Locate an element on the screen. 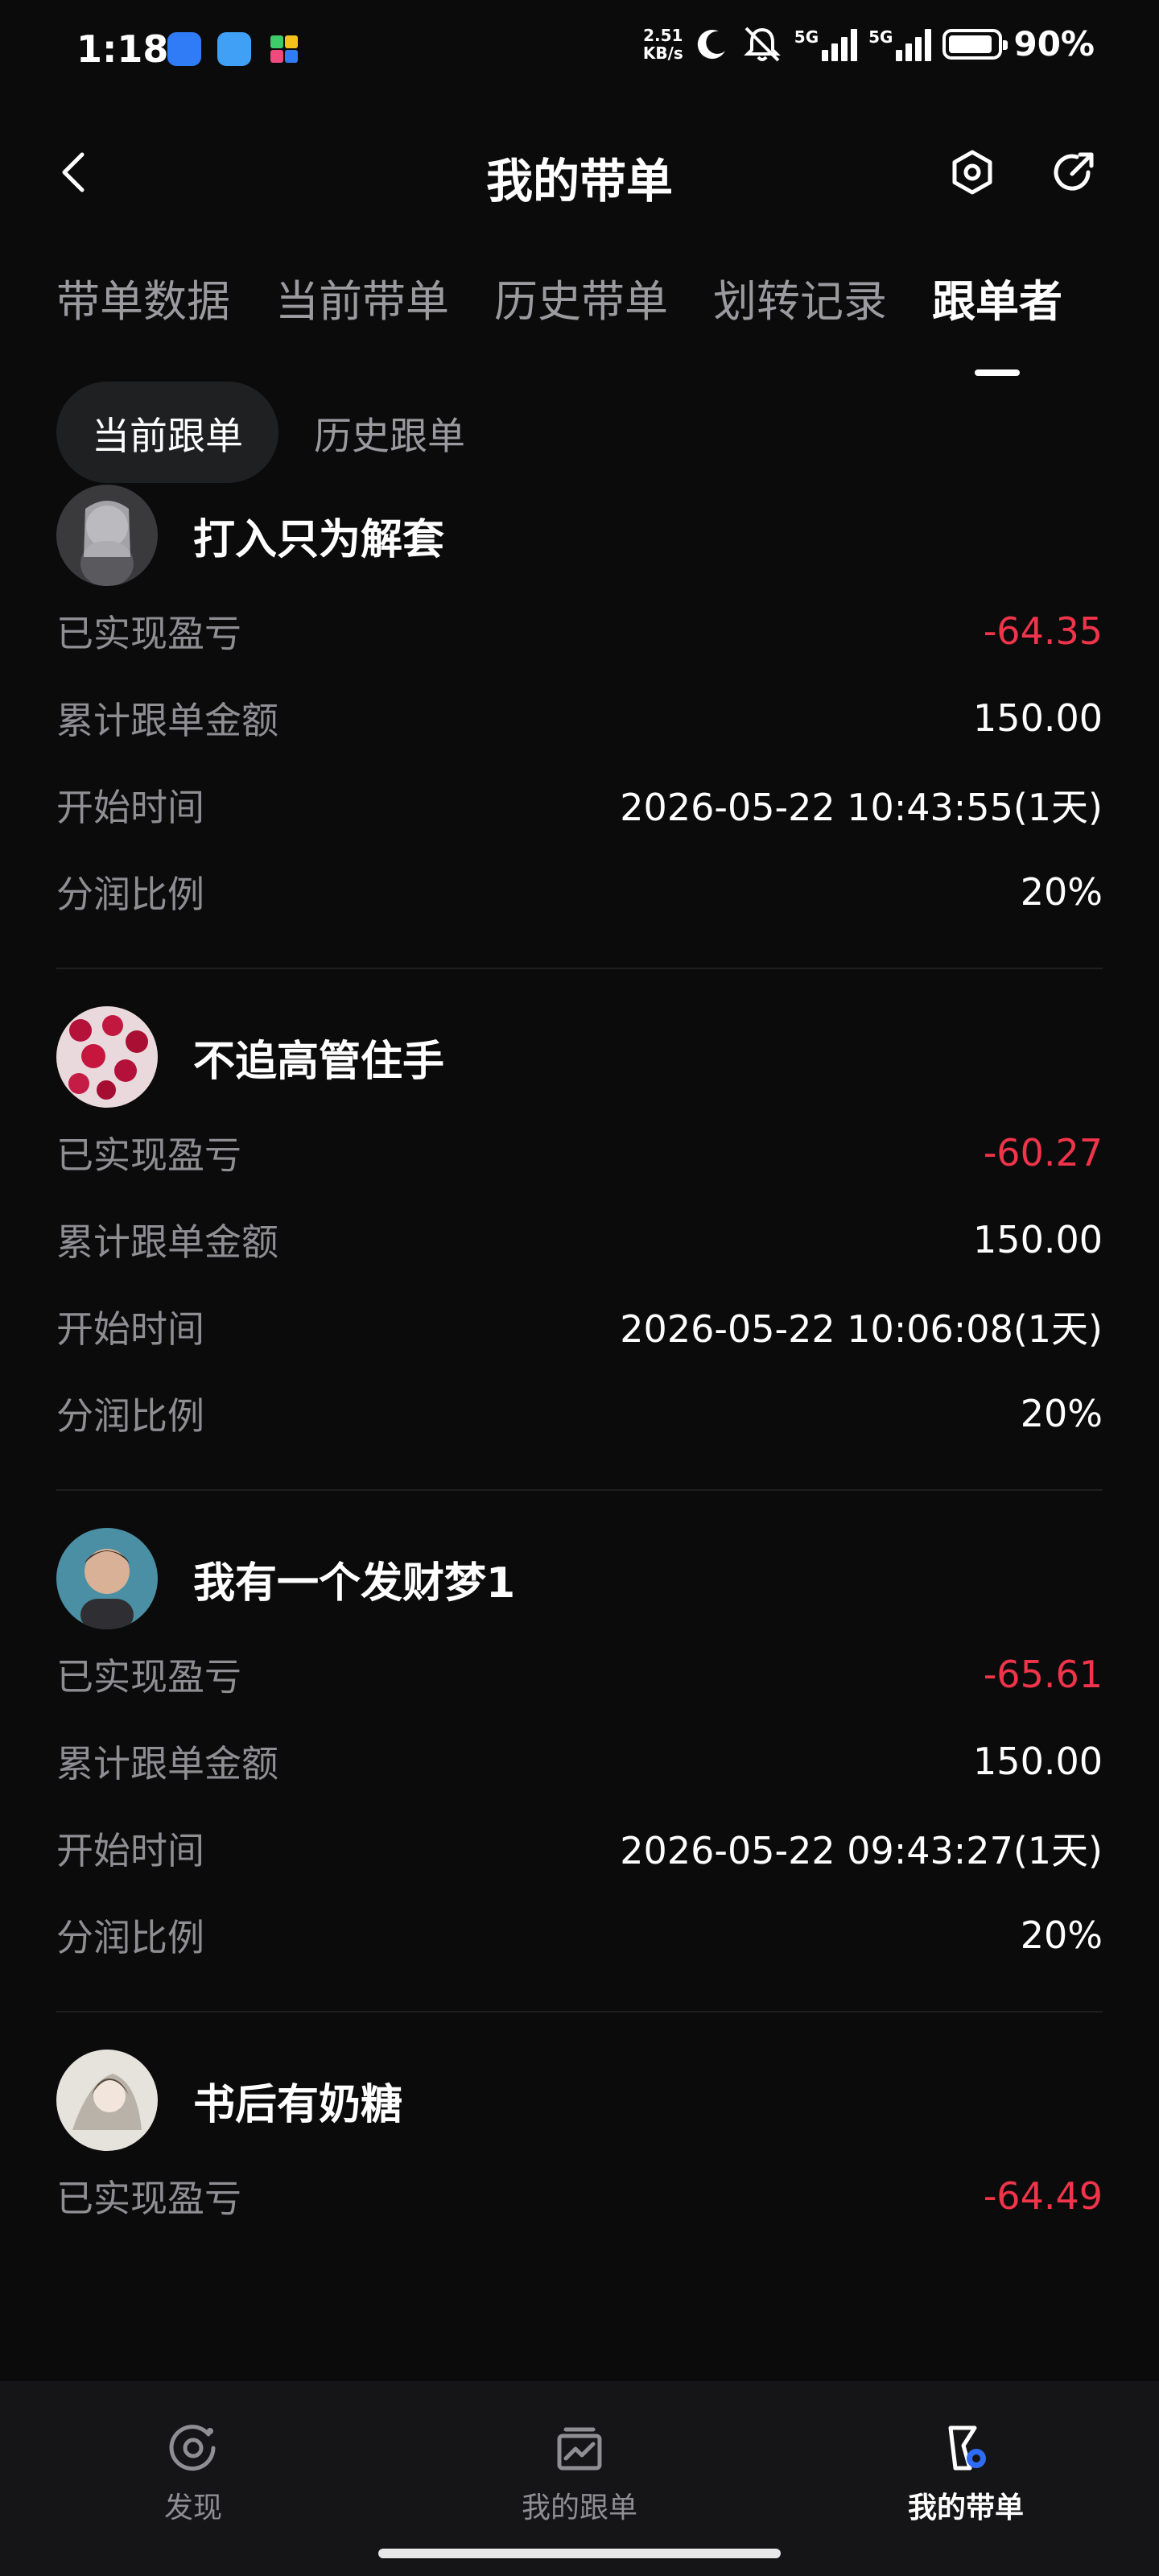 The height and width of the screenshot is (2576, 1159). hexagon-settings-icon is located at coordinates (972, 172).